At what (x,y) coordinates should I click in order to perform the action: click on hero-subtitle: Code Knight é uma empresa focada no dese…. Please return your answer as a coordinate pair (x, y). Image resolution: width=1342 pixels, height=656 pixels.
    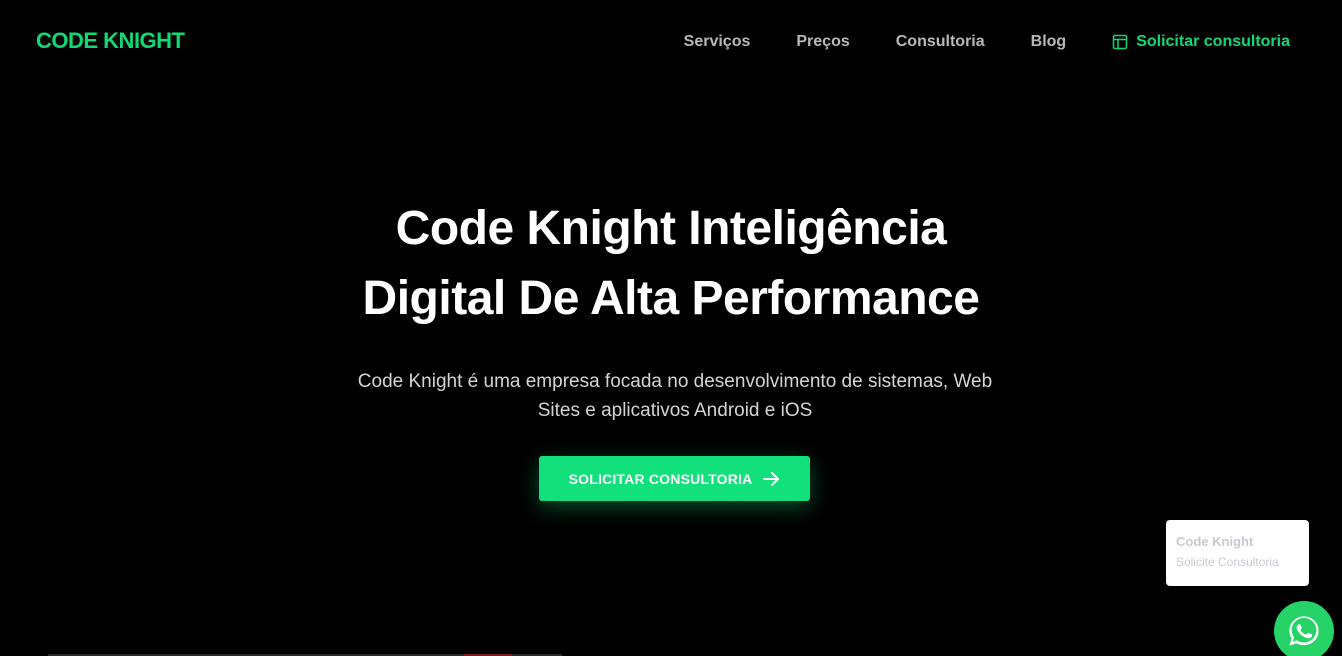
    Looking at the image, I should click on (675, 396).